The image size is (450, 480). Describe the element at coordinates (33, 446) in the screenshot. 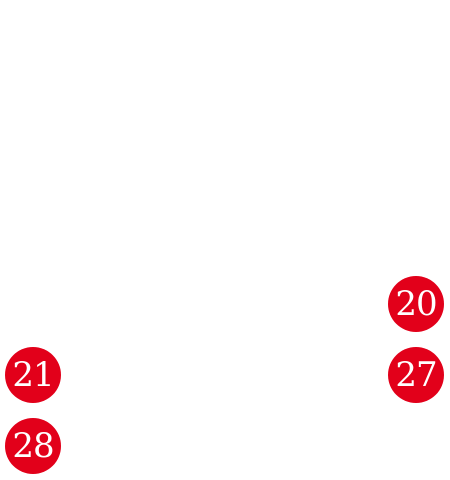

I see `calendar-day-28: 28` at that location.